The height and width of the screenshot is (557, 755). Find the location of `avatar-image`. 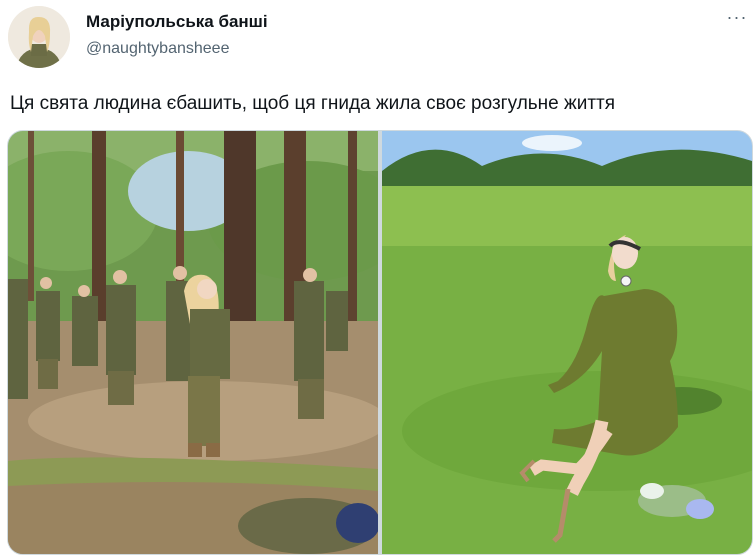

avatar-image is located at coordinates (39, 37).